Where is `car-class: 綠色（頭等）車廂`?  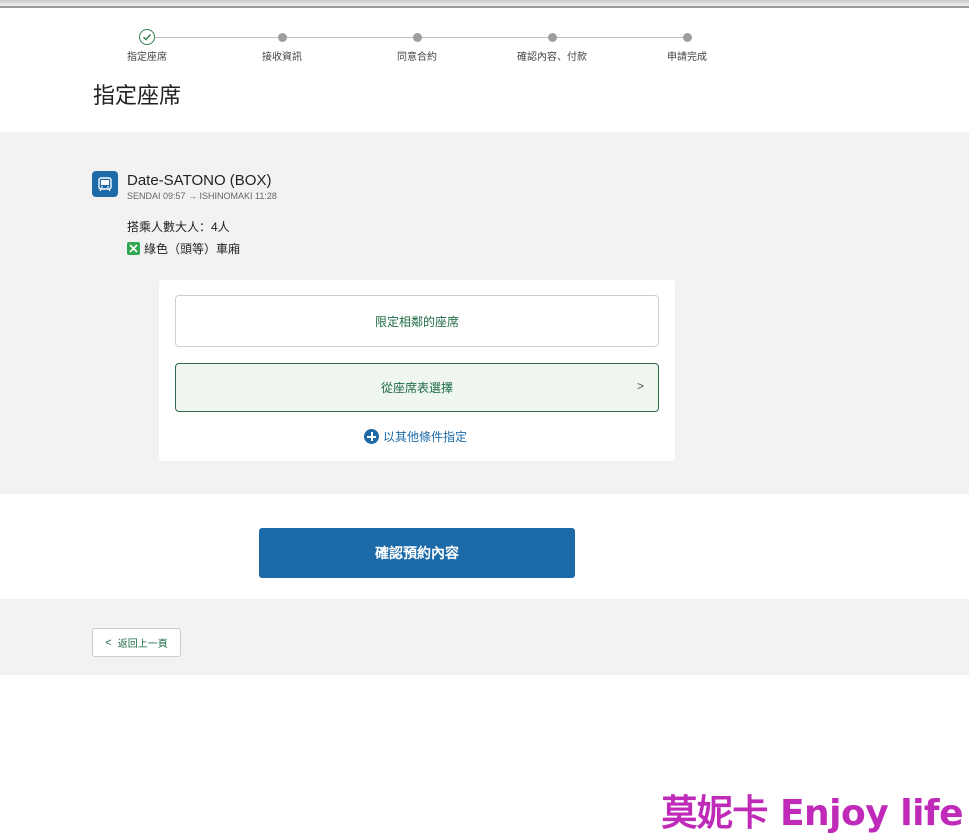 car-class: 綠色（頭等）車廂 is located at coordinates (183, 248).